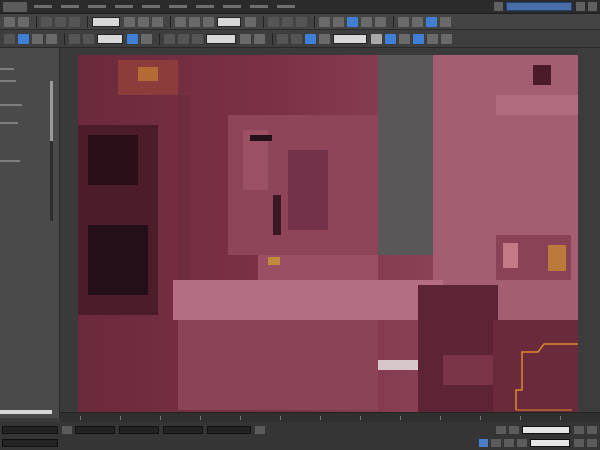 The image size is (600, 450). I want to click on modify-tab-icon, so click(37, 38).